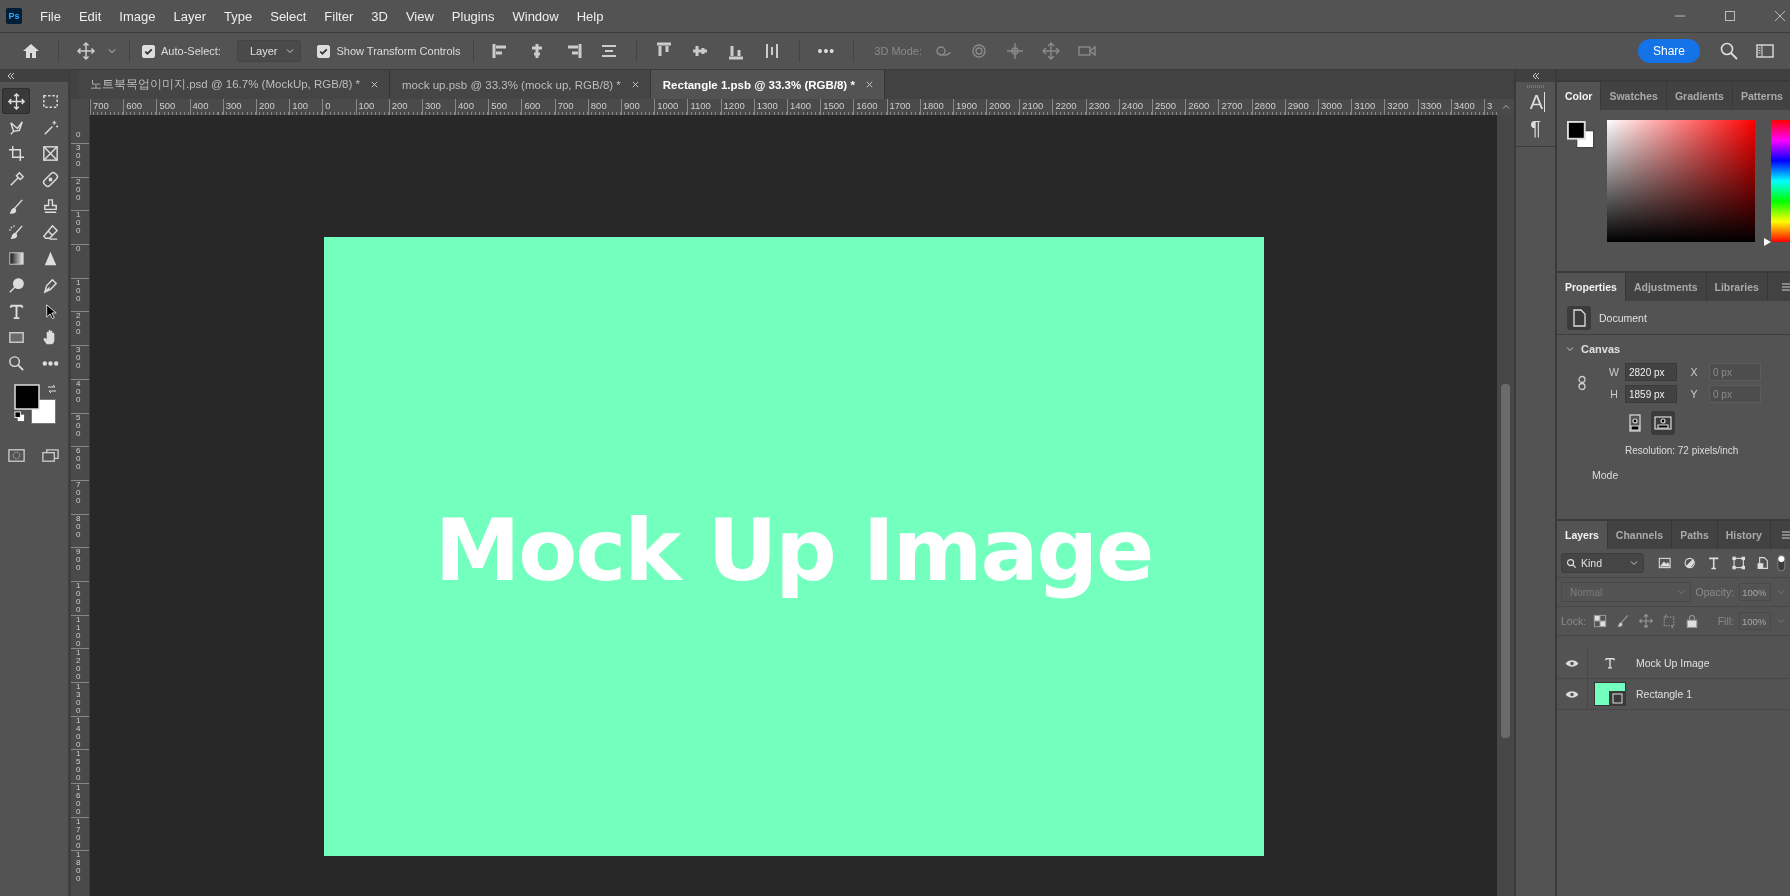 The image size is (1790, 896). What do you see at coordinates (136, 16) in the screenshot?
I see `menu-item: Image` at bounding box center [136, 16].